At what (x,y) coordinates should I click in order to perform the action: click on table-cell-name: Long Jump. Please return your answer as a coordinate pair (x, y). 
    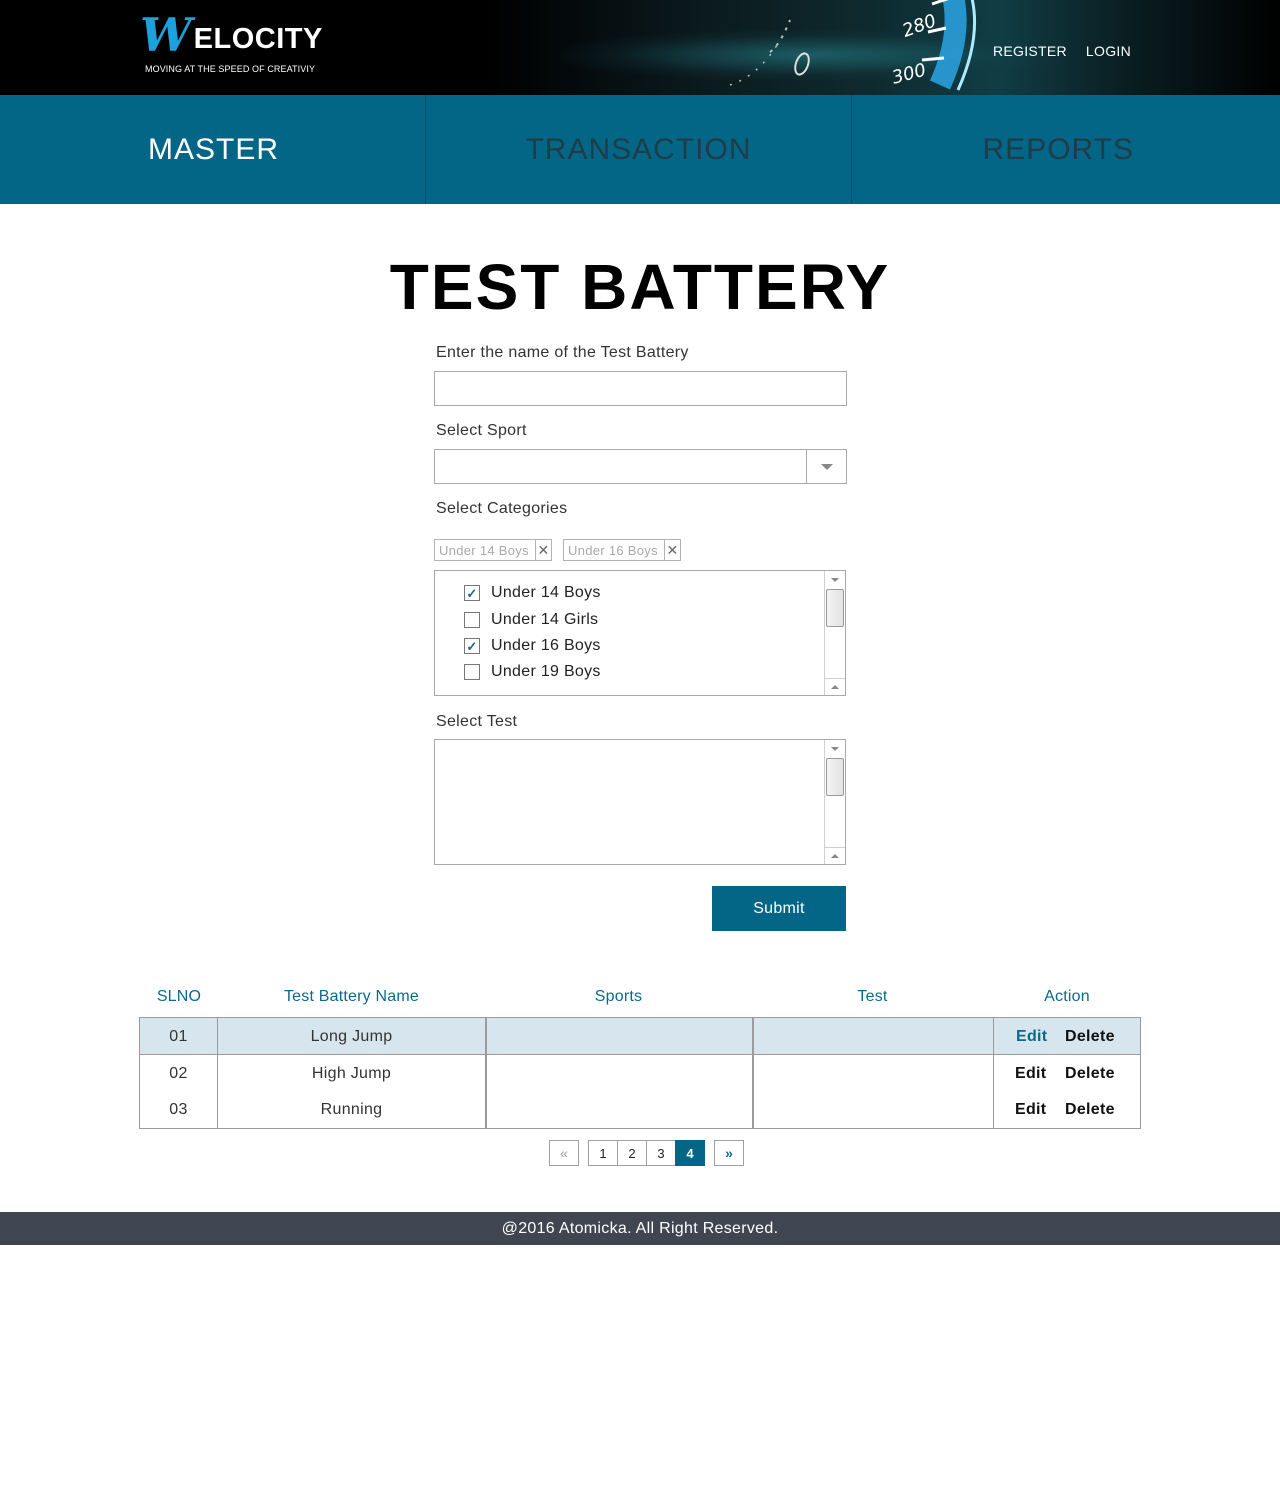
    Looking at the image, I should click on (351, 1036).